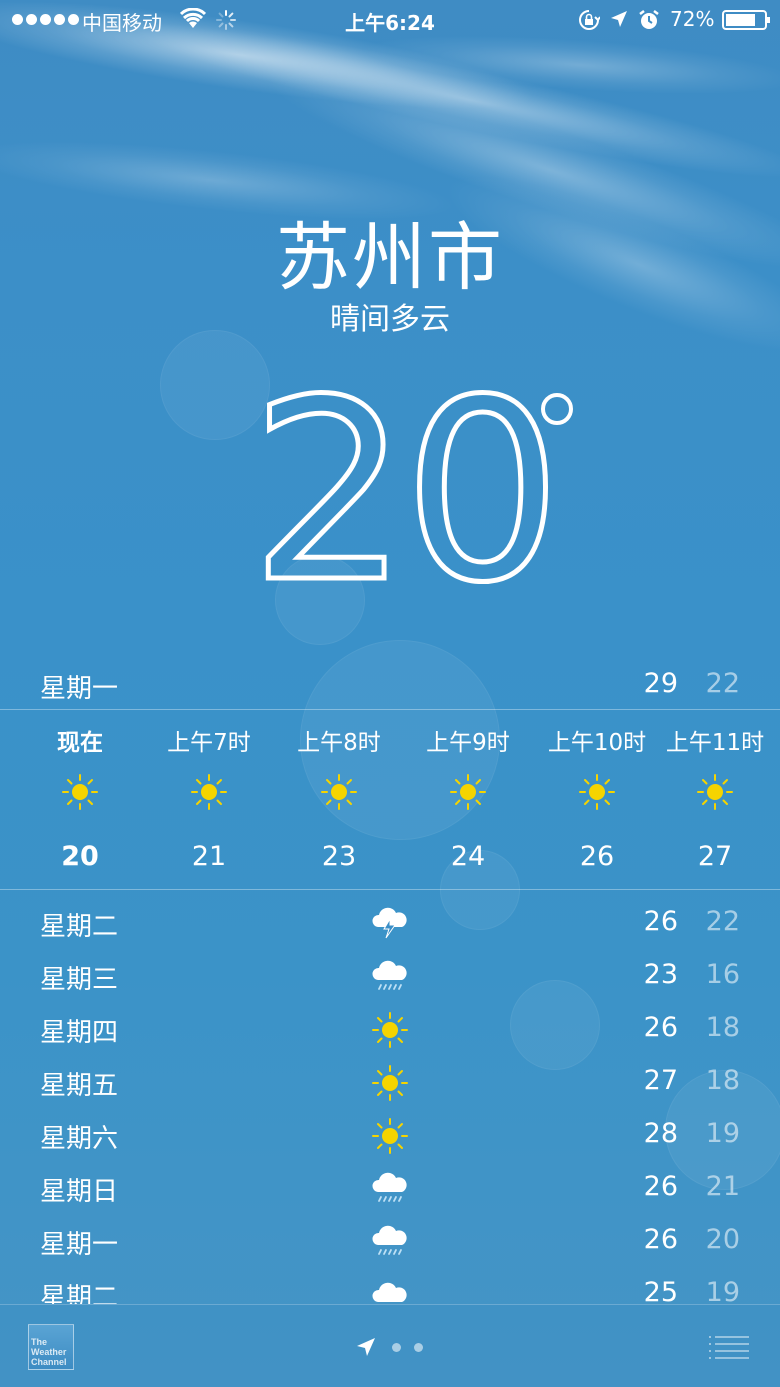 This screenshot has height=1387, width=780. What do you see at coordinates (366, 1347) in the screenshot?
I see `location-arrow-icon` at bounding box center [366, 1347].